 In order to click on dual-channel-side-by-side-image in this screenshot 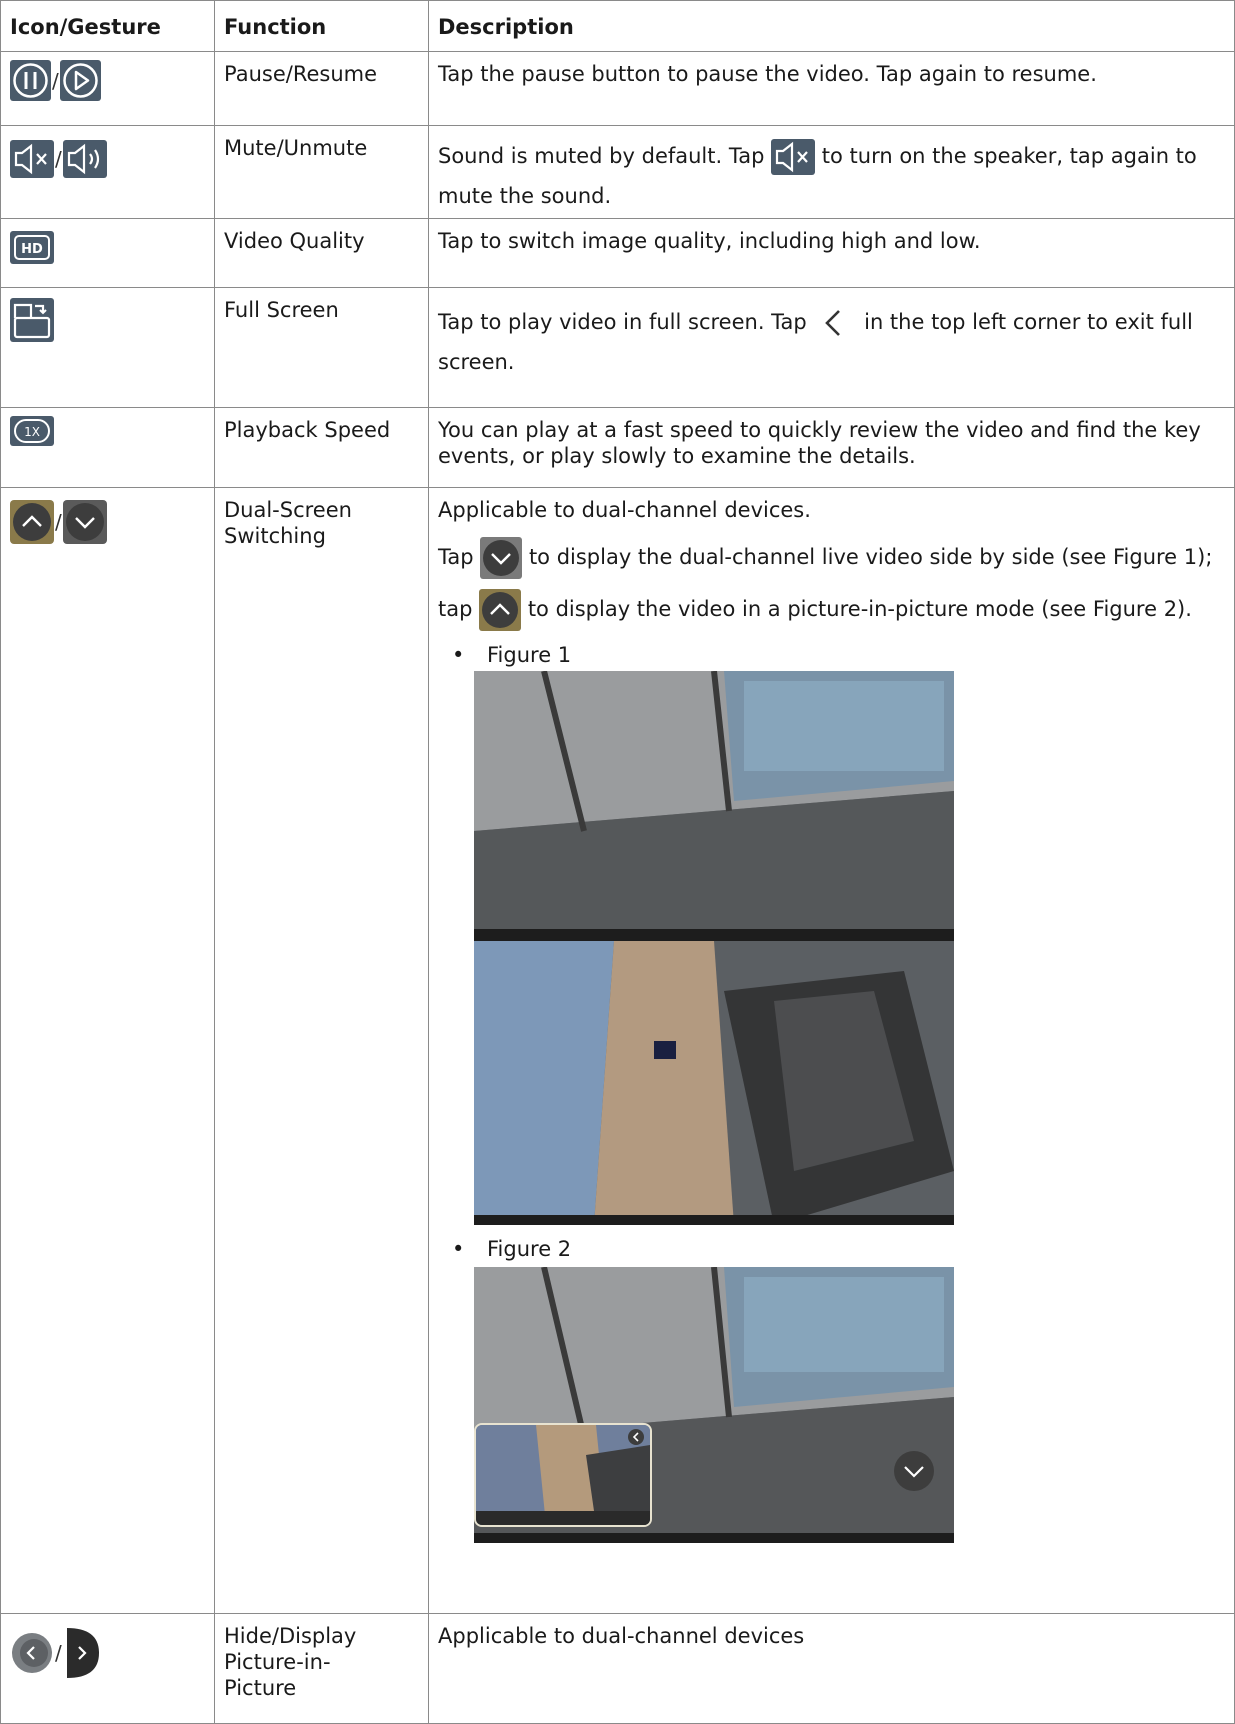, I will do `click(714, 948)`.